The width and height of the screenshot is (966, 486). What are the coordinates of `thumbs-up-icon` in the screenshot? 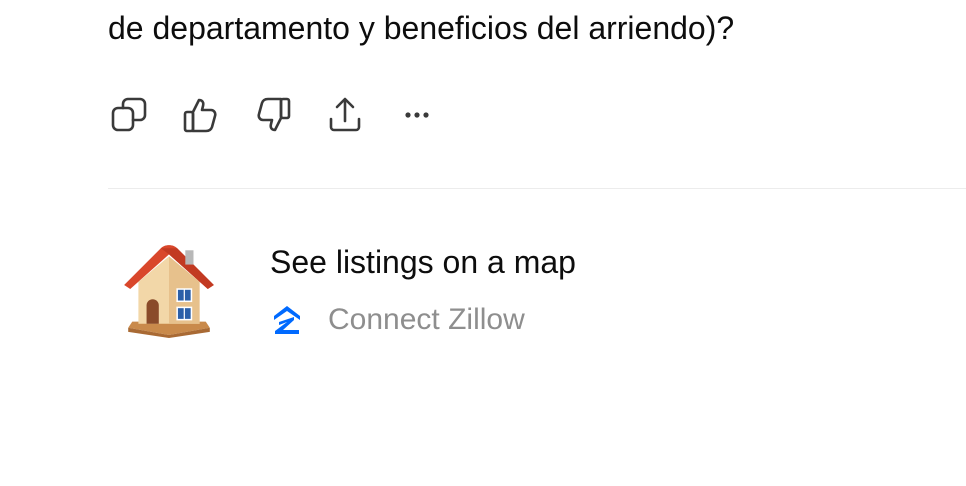 It's located at (200, 115).